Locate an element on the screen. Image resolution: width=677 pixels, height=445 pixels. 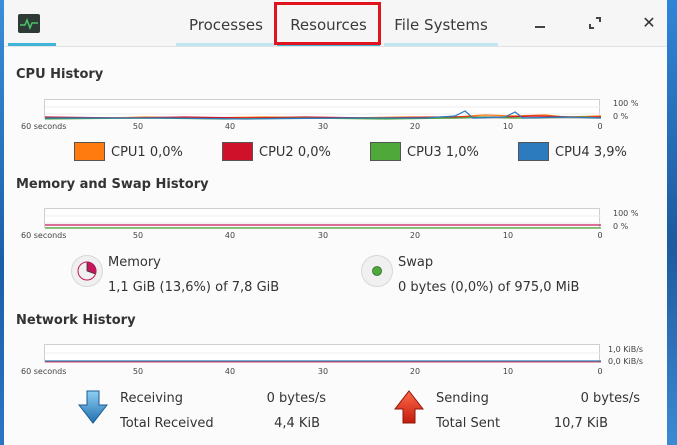
tab-processes-underline is located at coordinates (226, 44).